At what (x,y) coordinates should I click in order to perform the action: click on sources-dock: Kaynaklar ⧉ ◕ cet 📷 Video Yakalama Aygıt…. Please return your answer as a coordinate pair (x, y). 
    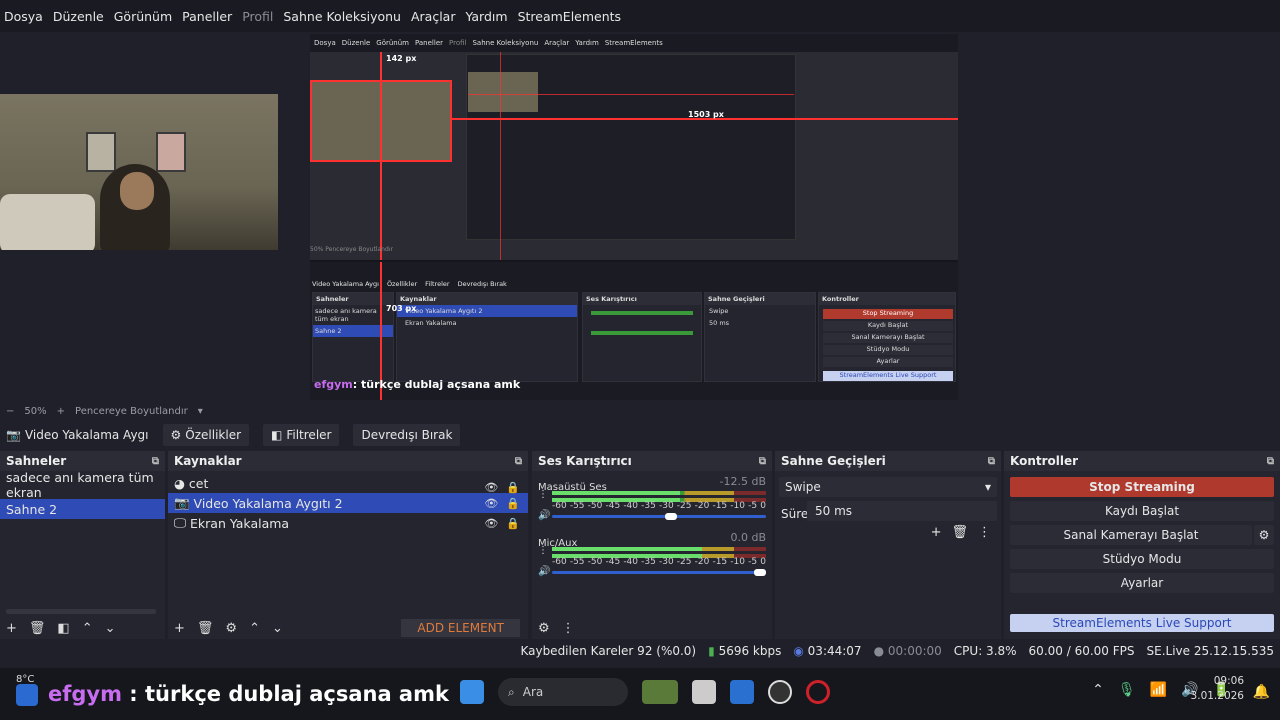
    Looking at the image, I should click on (348, 545).